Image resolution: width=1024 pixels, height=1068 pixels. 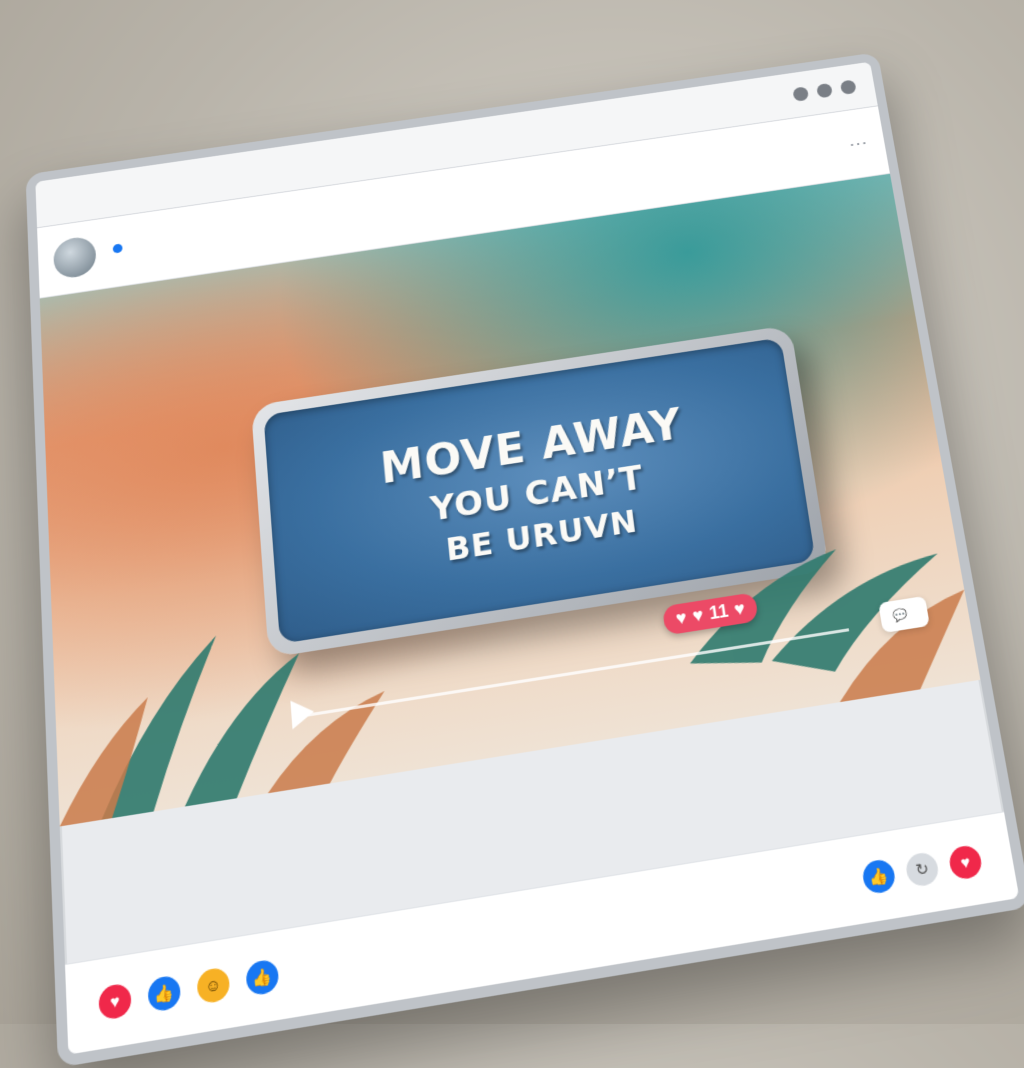 What do you see at coordinates (718, 612) in the screenshot?
I see `reaction-count: 11` at bounding box center [718, 612].